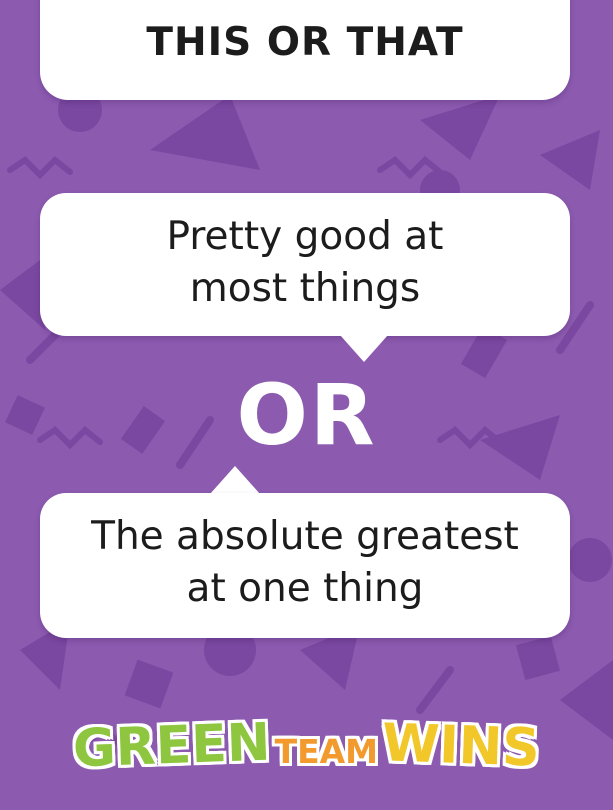  Describe the element at coordinates (305, 42) in the screenshot. I see `card-title: THIS OR THAT` at that location.